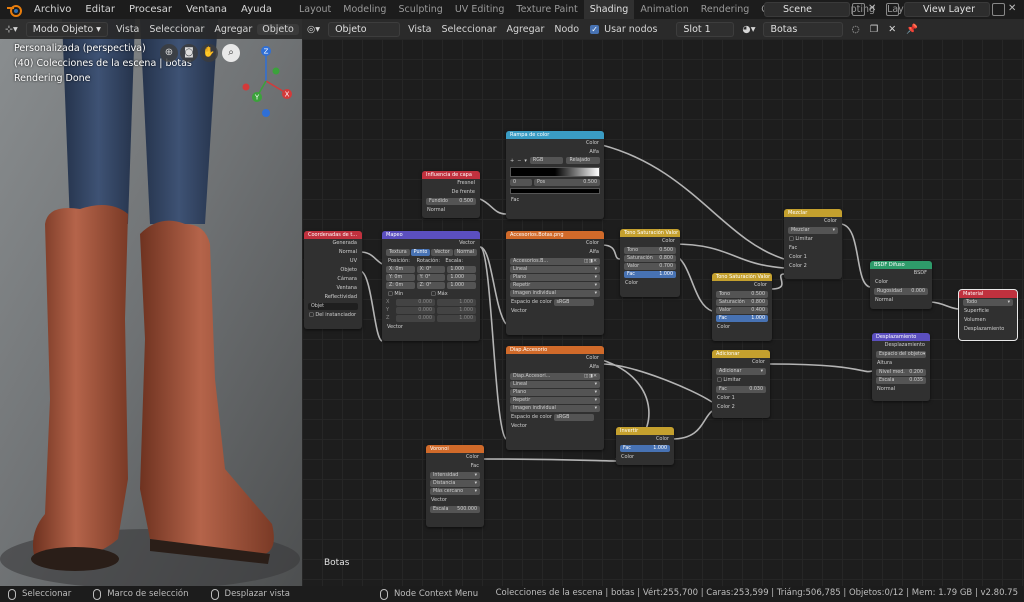 This screenshot has height=602, width=1024. Describe the element at coordinates (420, 252) in the screenshot. I see `tab-punto: Punto` at that location.